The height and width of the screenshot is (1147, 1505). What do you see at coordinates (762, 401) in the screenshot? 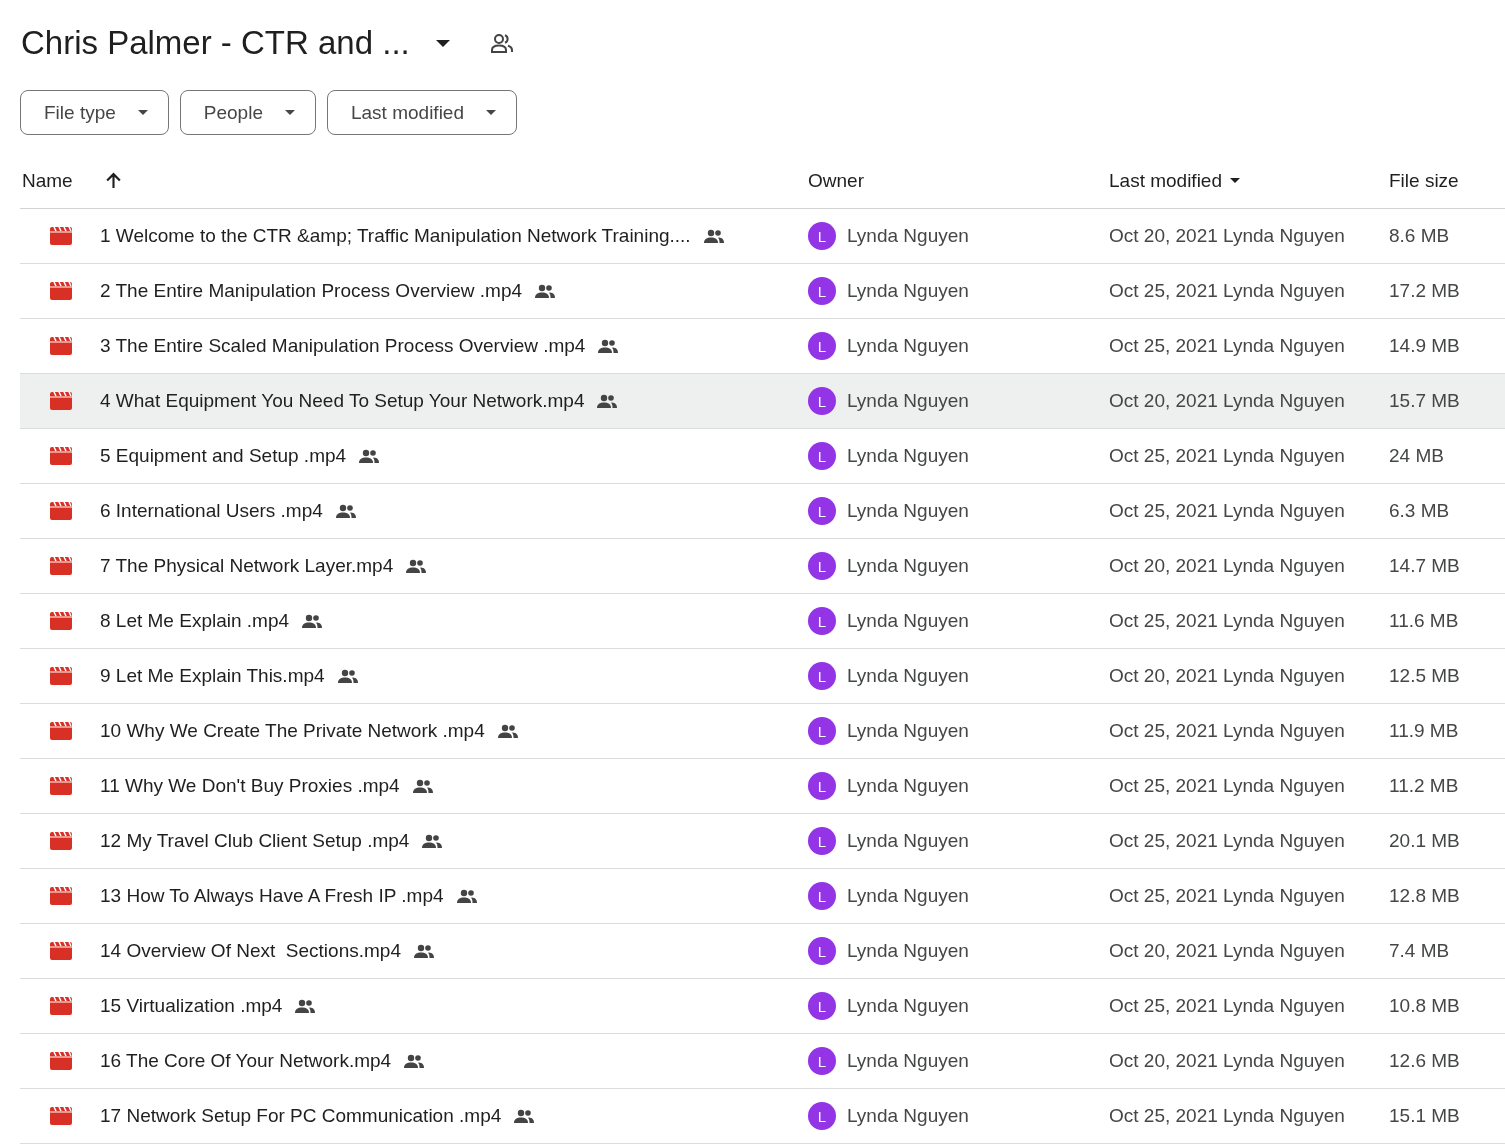
I see `file-row: 4 What Equipment You Need To Setup Your Network.mp4 L Lynda Nguyen Oct 20, 2021 Lynda Nguyen 15.7 MB` at bounding box center [762, 401].